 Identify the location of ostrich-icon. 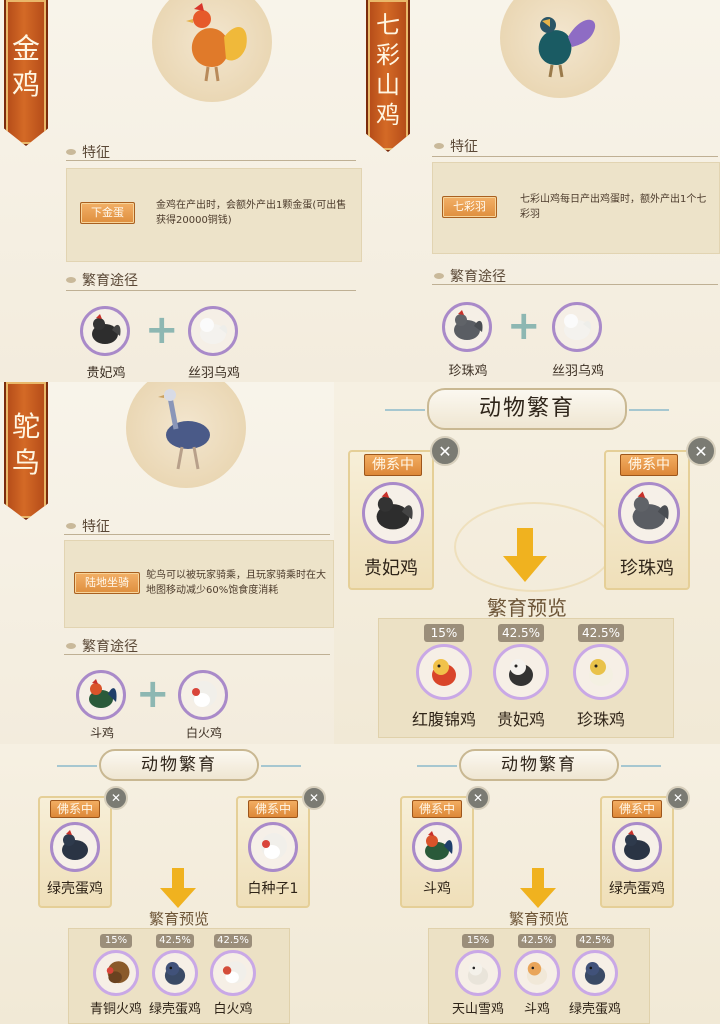
(184, 429).